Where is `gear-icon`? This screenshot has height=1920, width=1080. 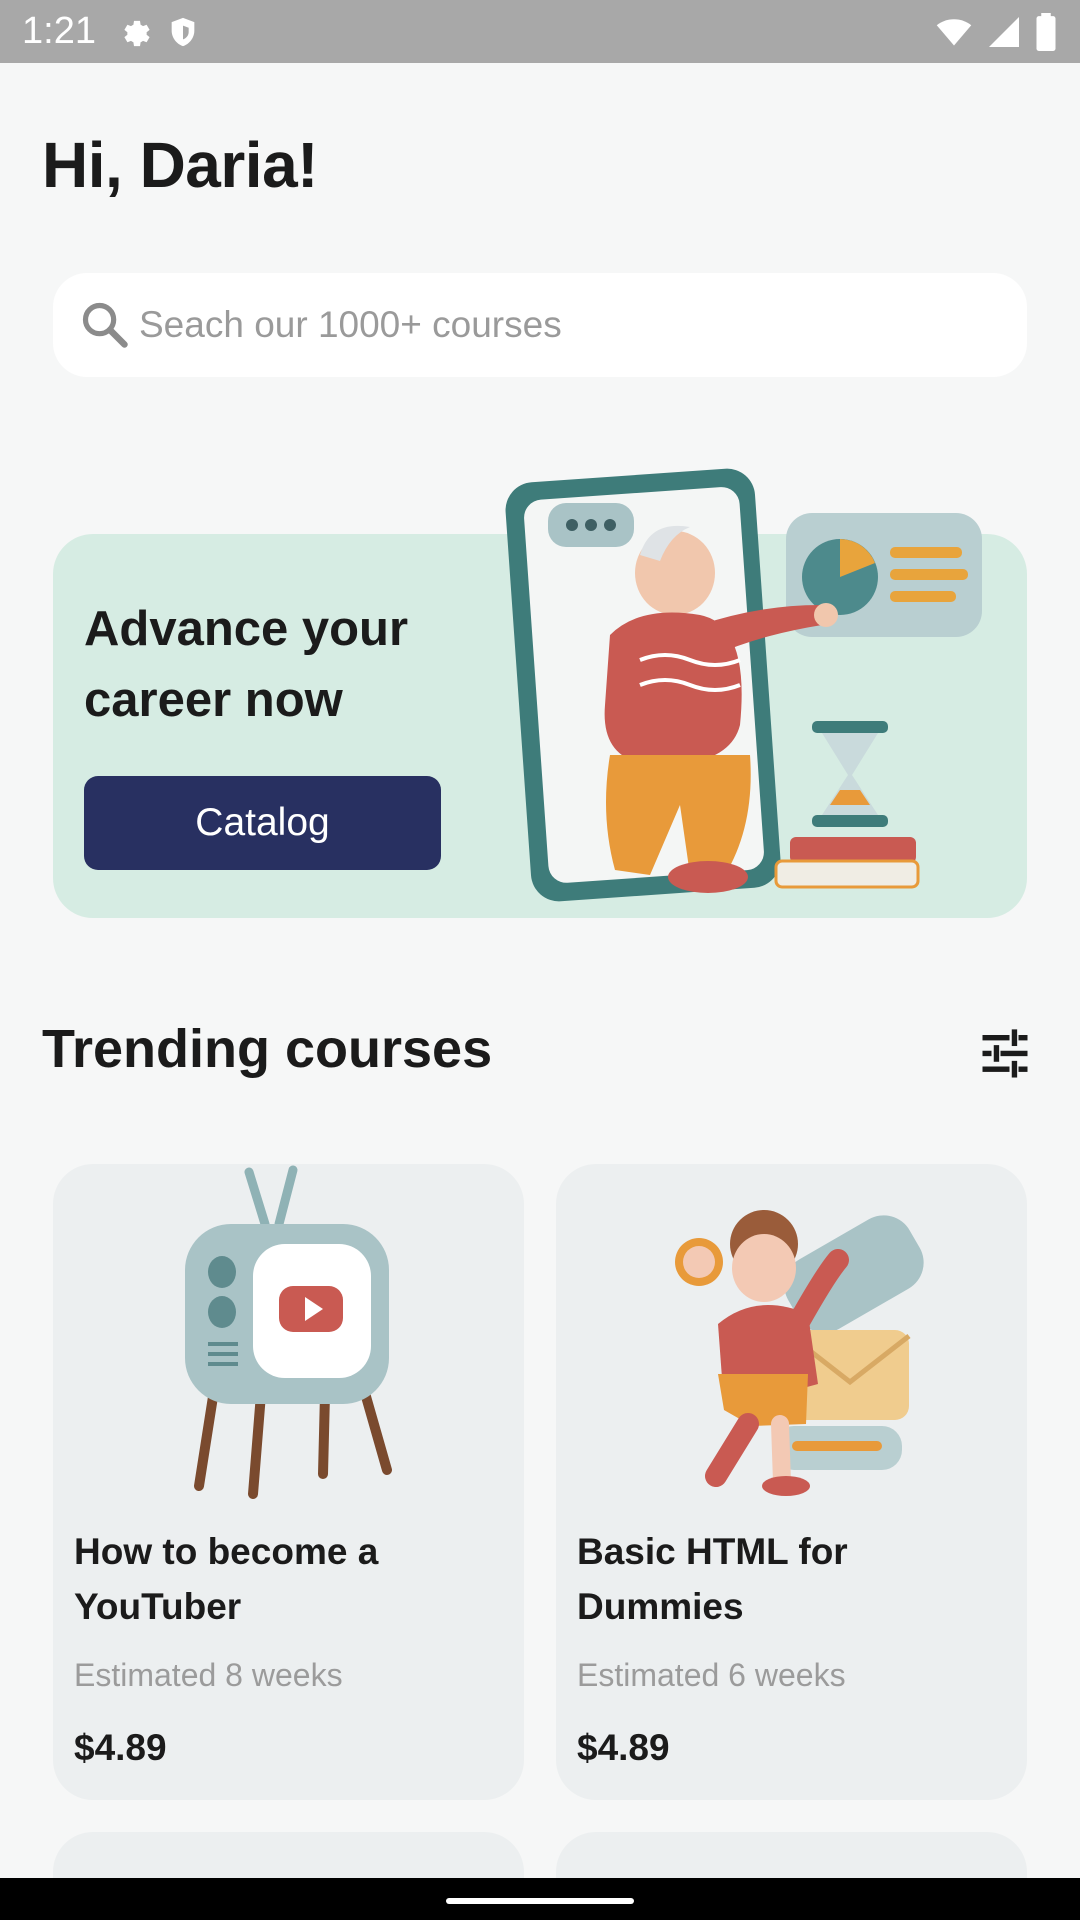
gear-icon is located at coordinates (137, 33).